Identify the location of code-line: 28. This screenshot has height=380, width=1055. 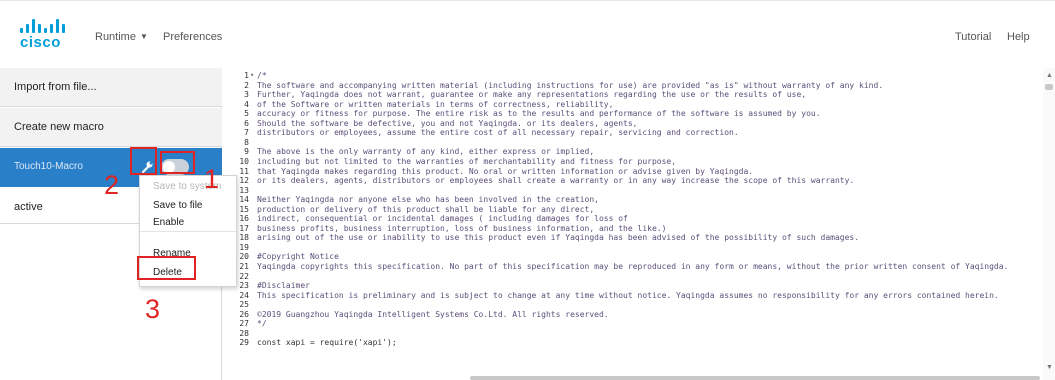
(637, 333).